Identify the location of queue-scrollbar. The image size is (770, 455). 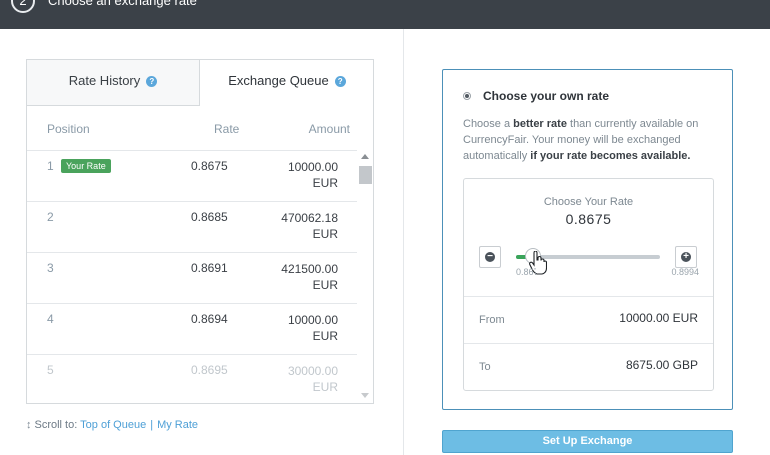
(366, 277).